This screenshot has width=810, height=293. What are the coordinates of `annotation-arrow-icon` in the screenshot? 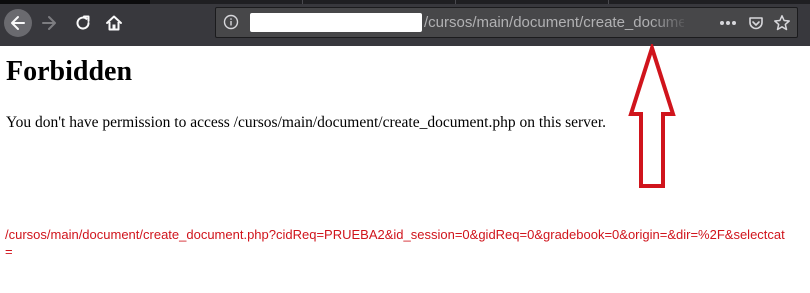 It's located at (652, 116).